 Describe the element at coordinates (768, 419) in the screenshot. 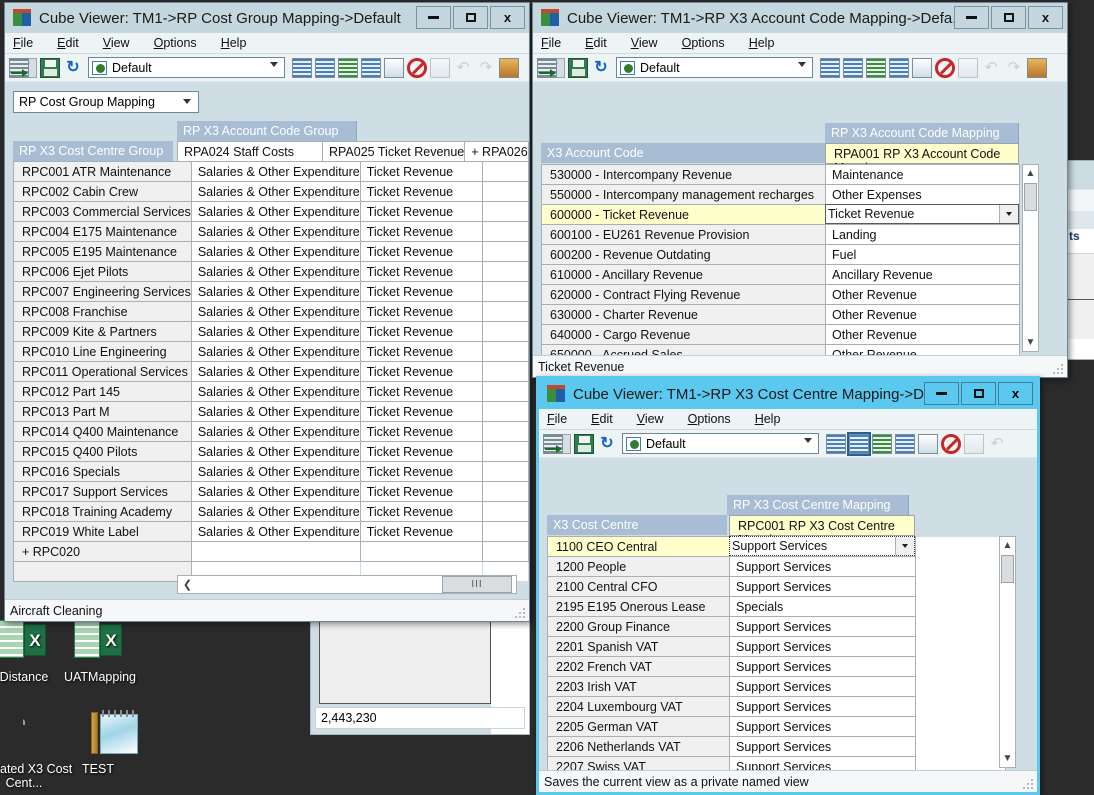

I see `menu-help: Help` at that location.